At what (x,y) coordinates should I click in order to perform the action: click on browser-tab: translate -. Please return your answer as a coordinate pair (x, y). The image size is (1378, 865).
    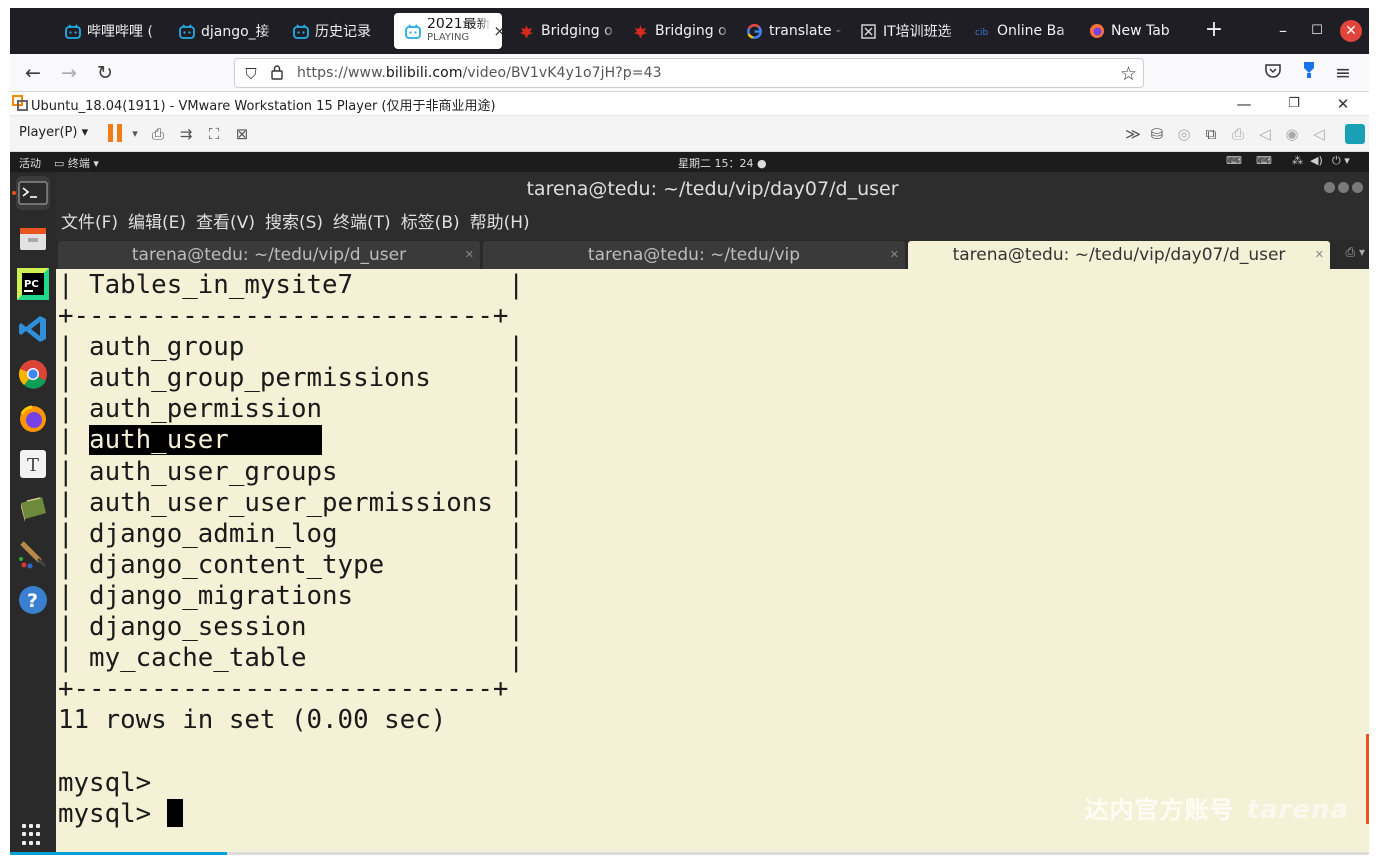
    Looking at the image, I should click on (791, 31).